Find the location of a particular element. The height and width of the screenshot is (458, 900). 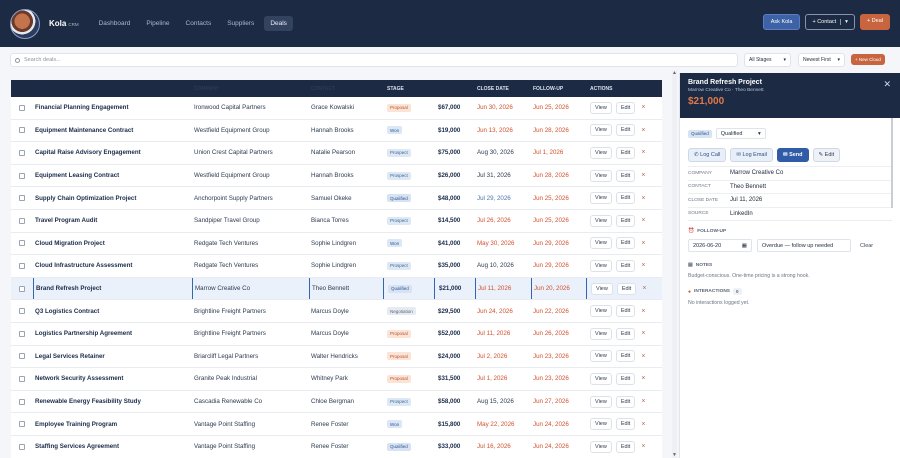

header-close-date: CLOSE DATE is located at coordinates (503, 88).